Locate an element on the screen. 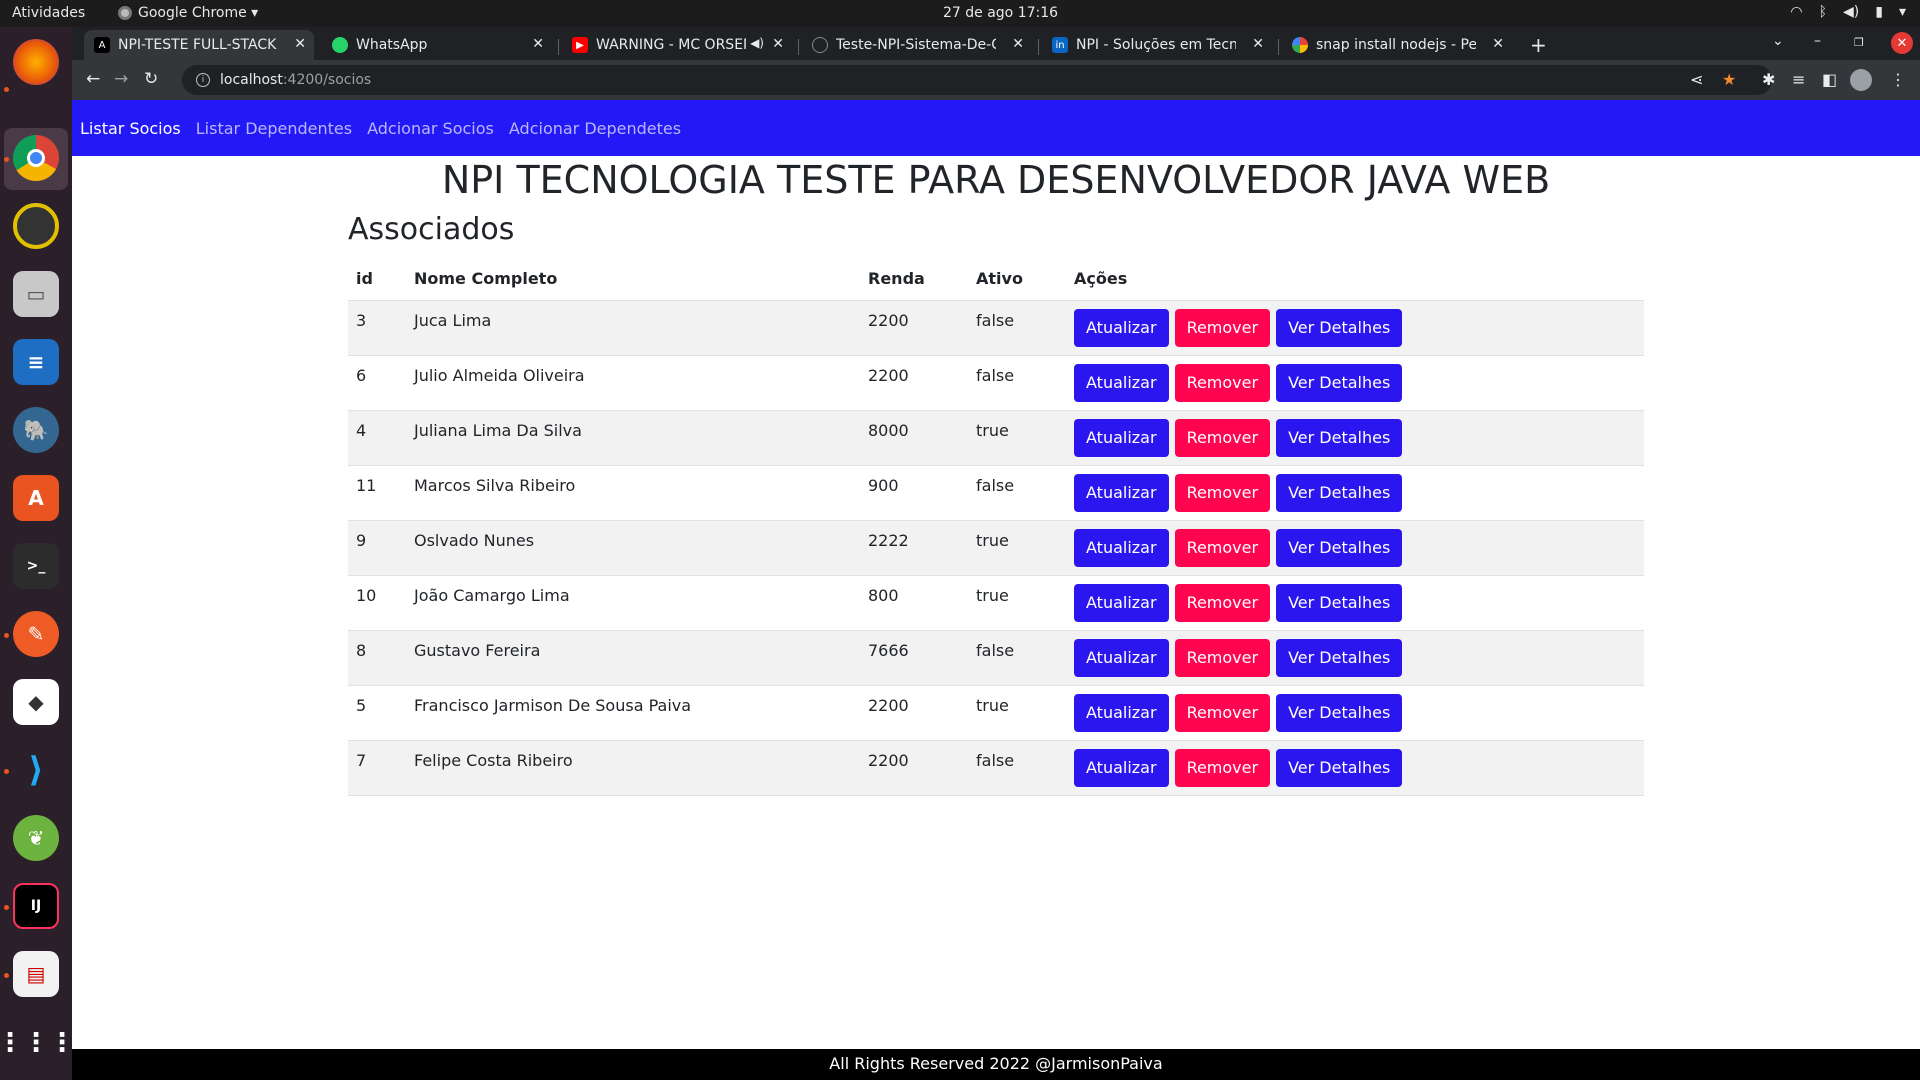 This screenshot has width=1920, height=1080. nav-adcionar-dependetes: Adcionar Dependetes is located at coordinates (595, 128).